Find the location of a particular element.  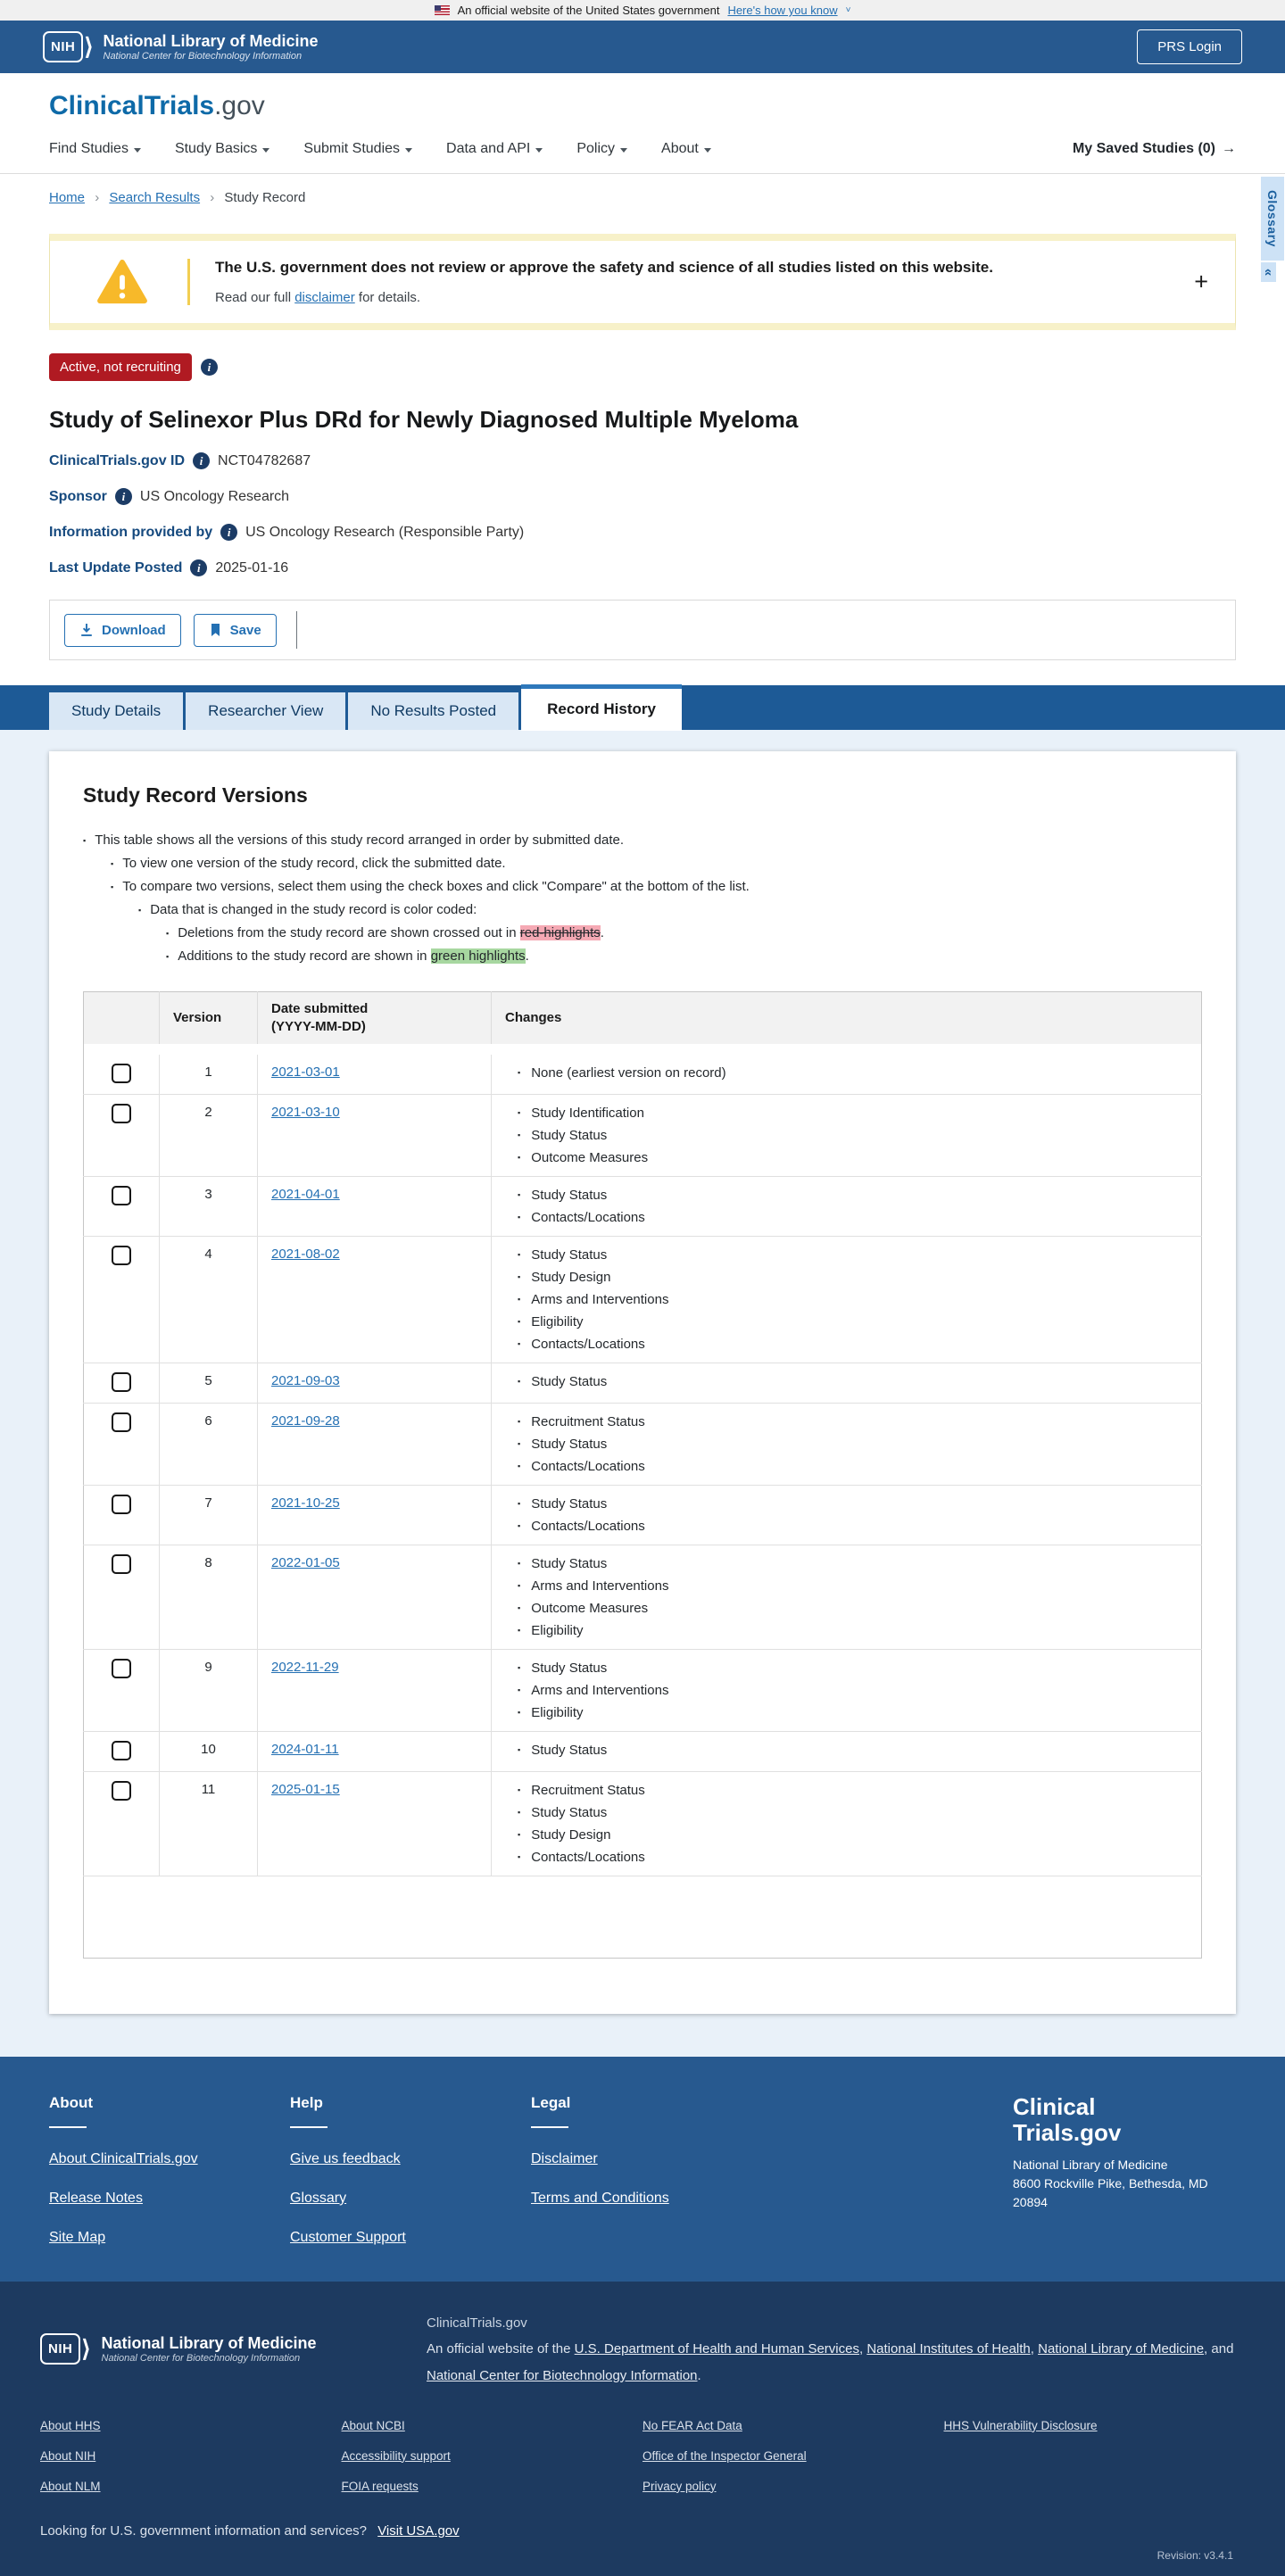

change-text: Study Design is located at coordinates (571, 1277).